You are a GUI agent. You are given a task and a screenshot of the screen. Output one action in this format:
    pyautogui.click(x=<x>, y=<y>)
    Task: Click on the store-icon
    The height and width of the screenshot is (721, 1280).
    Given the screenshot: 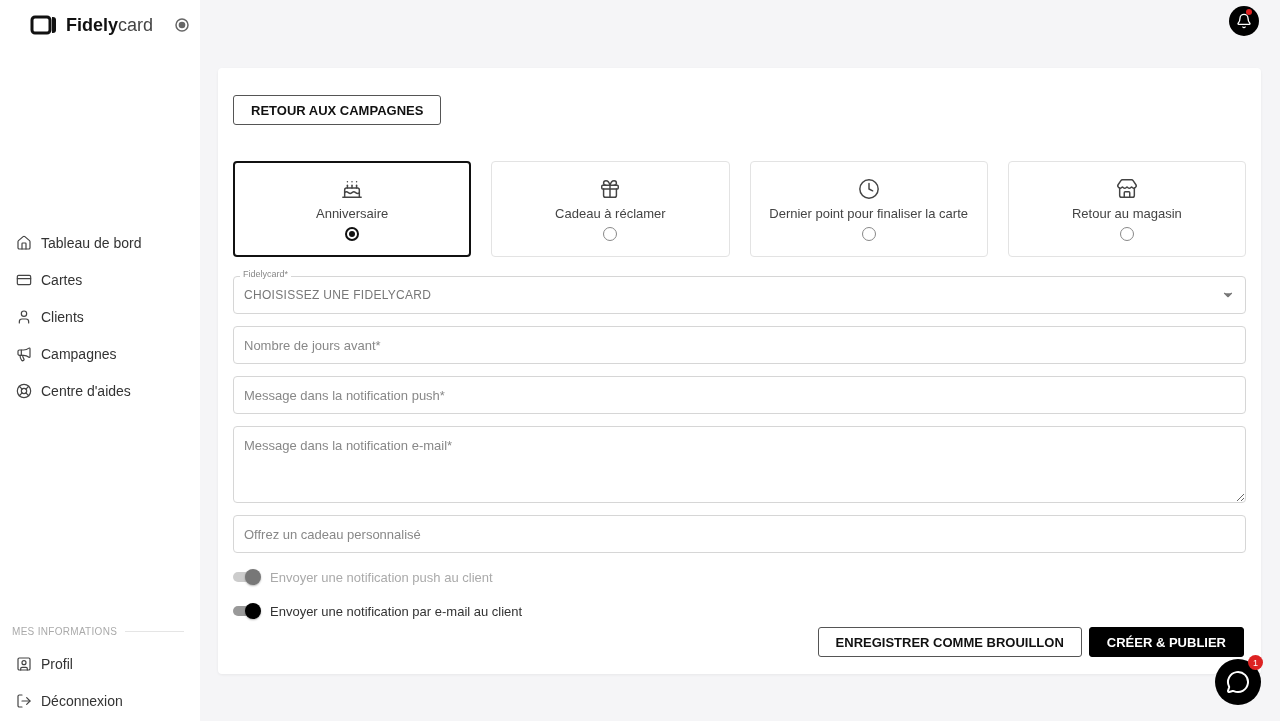 What is the action you would take?
    pyautogui.click(x=1126, y=188)
    